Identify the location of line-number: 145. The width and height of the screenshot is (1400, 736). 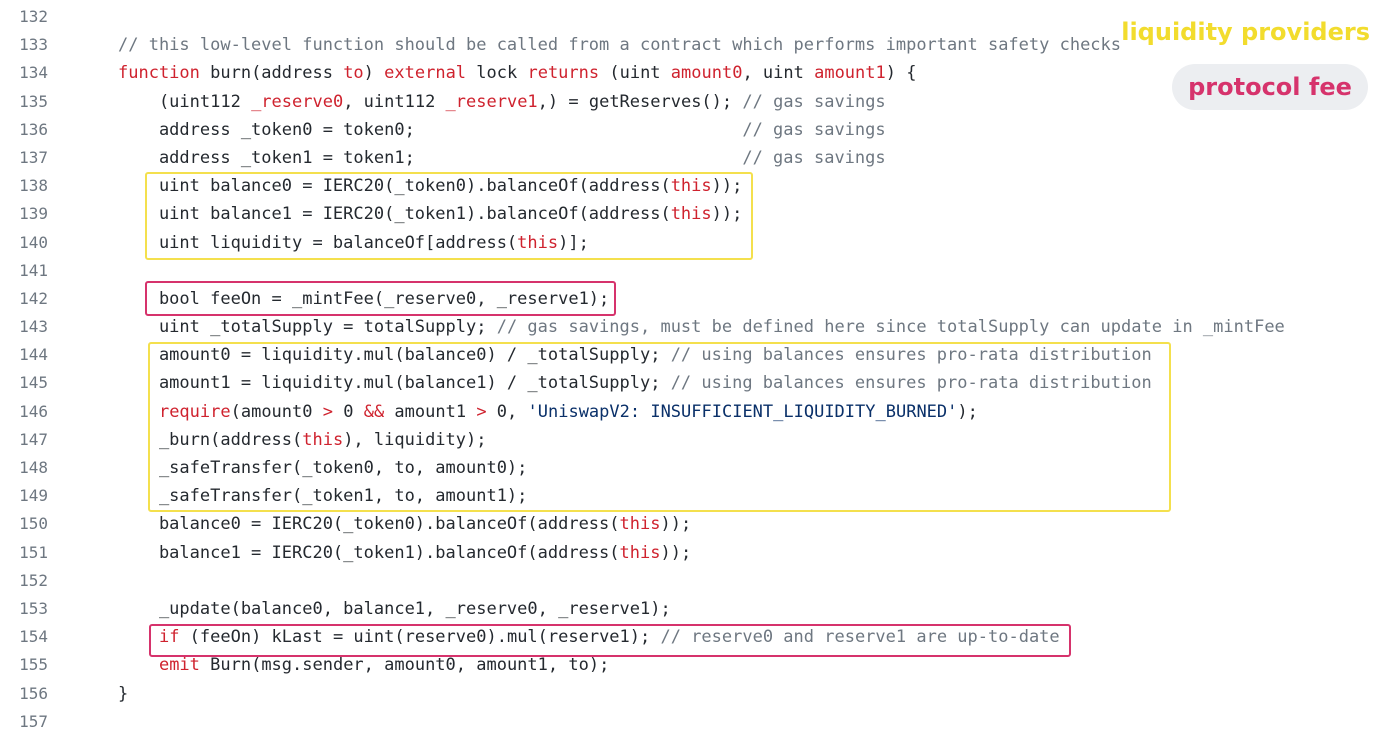
(33, 383).